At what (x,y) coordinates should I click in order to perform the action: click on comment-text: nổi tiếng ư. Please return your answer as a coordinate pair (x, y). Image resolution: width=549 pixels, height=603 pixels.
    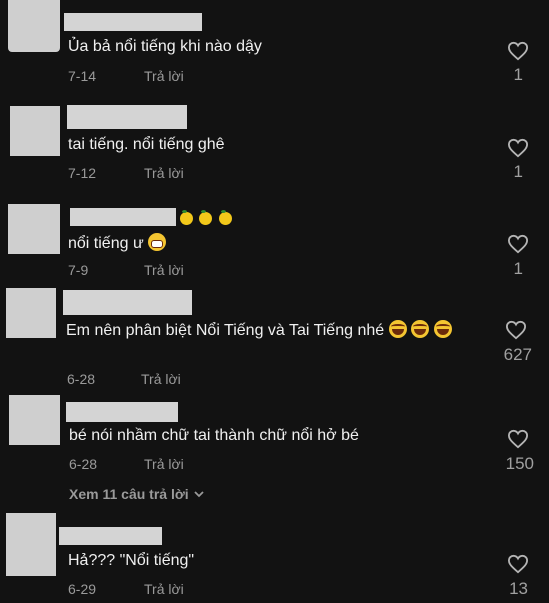
    Looking at the image, I should click on (117, 243).